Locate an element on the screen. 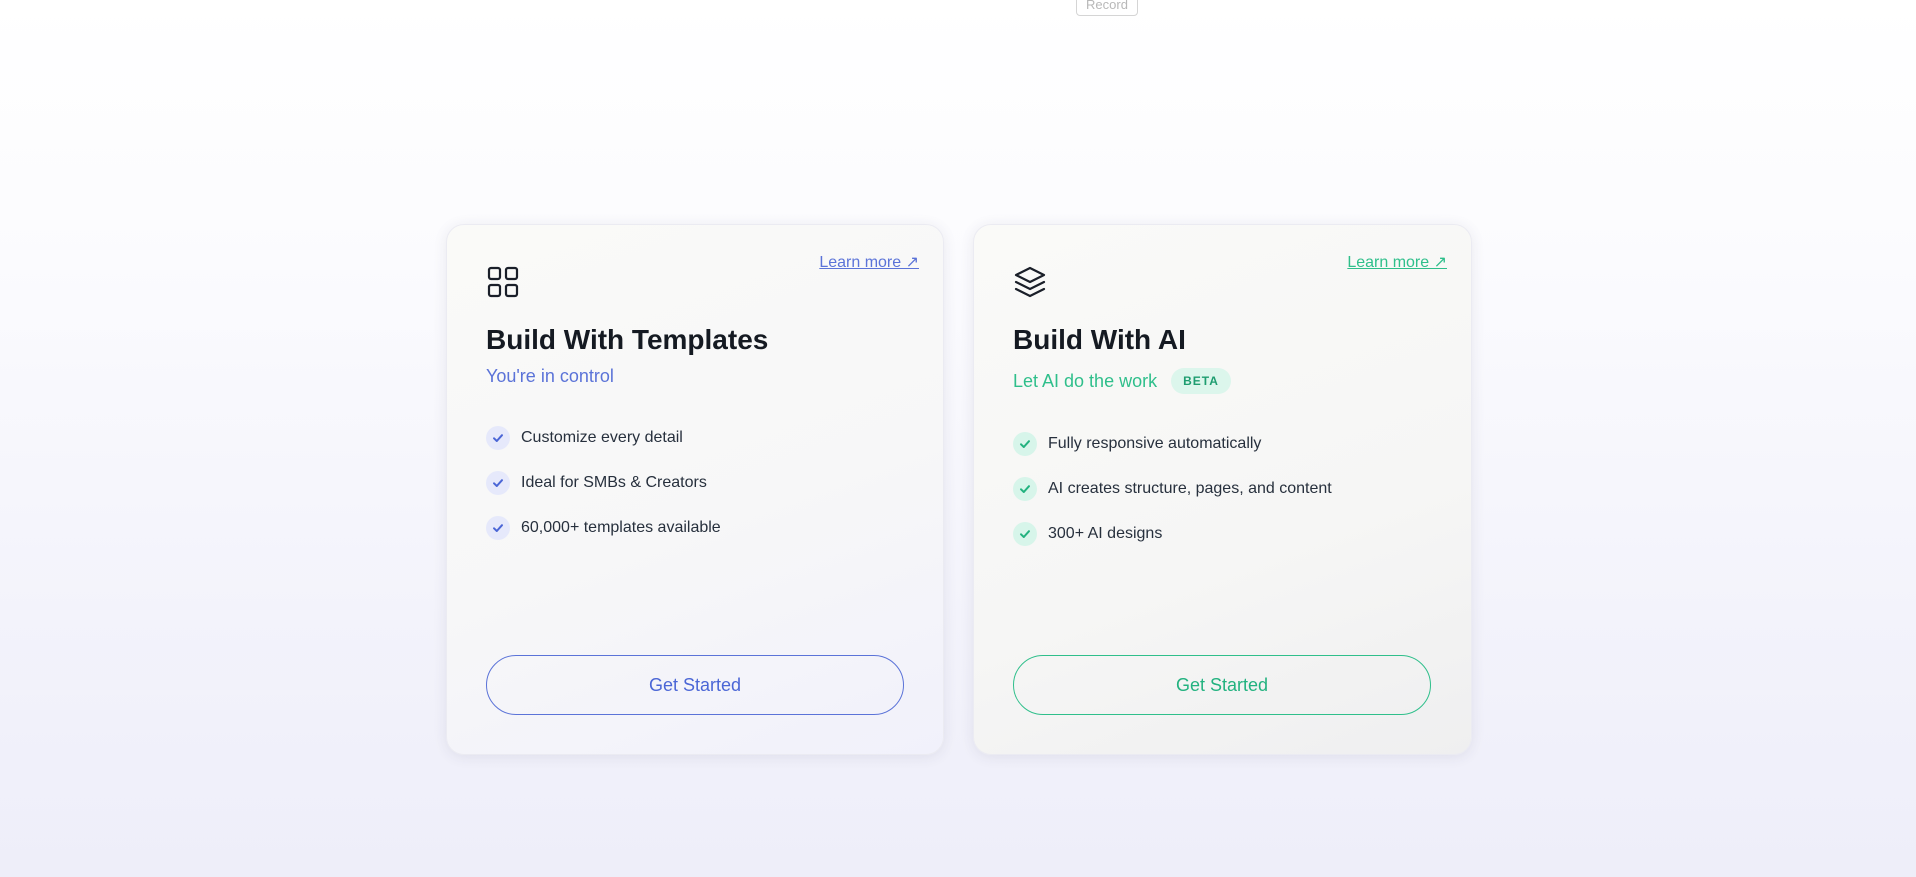 This screenshot has height=877, width=1916. card-subtitle: Let AI do the work is located at coordinates (1085, 380).